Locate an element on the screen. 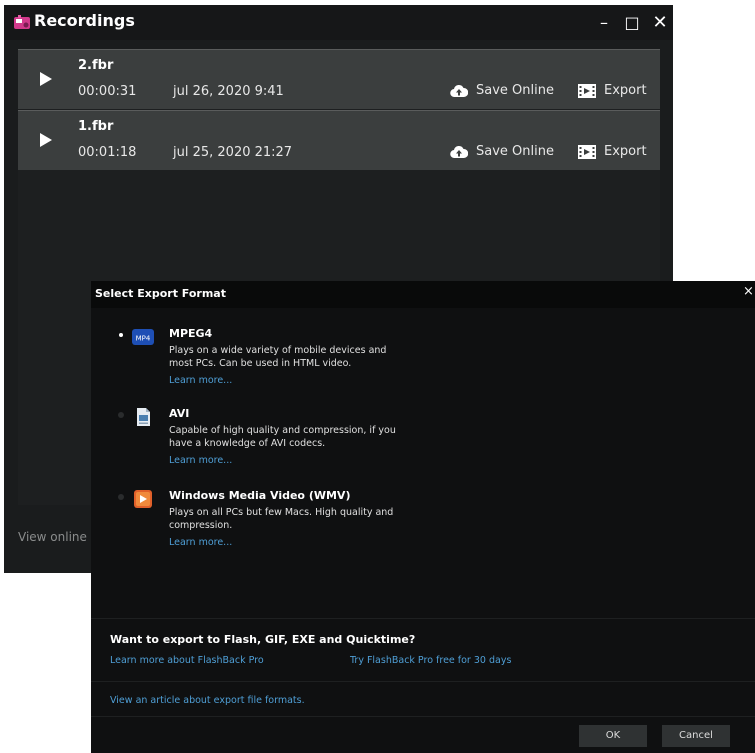 Image resolution: width=755 pixels, height=753 pixels. try-pro-link: Try FlashBack Pro free for 30 days is located at coordinates (430, 660).